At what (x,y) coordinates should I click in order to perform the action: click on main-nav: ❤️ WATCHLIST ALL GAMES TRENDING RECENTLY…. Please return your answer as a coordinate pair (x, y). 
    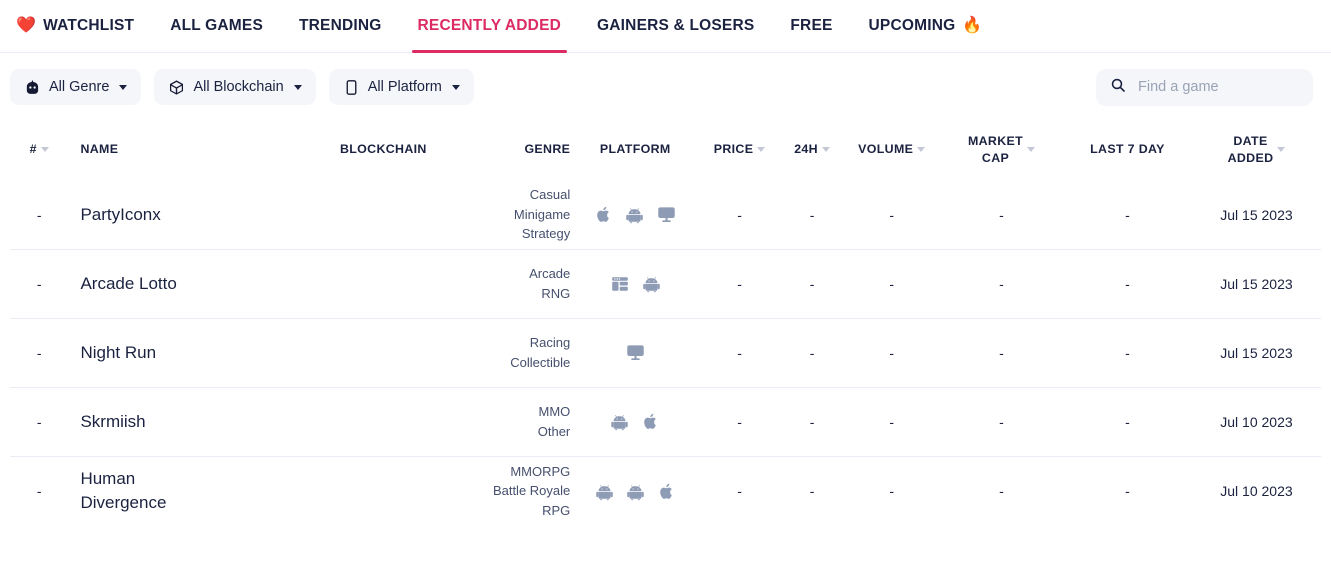
    Looking at the image, I should click on (665, 26).